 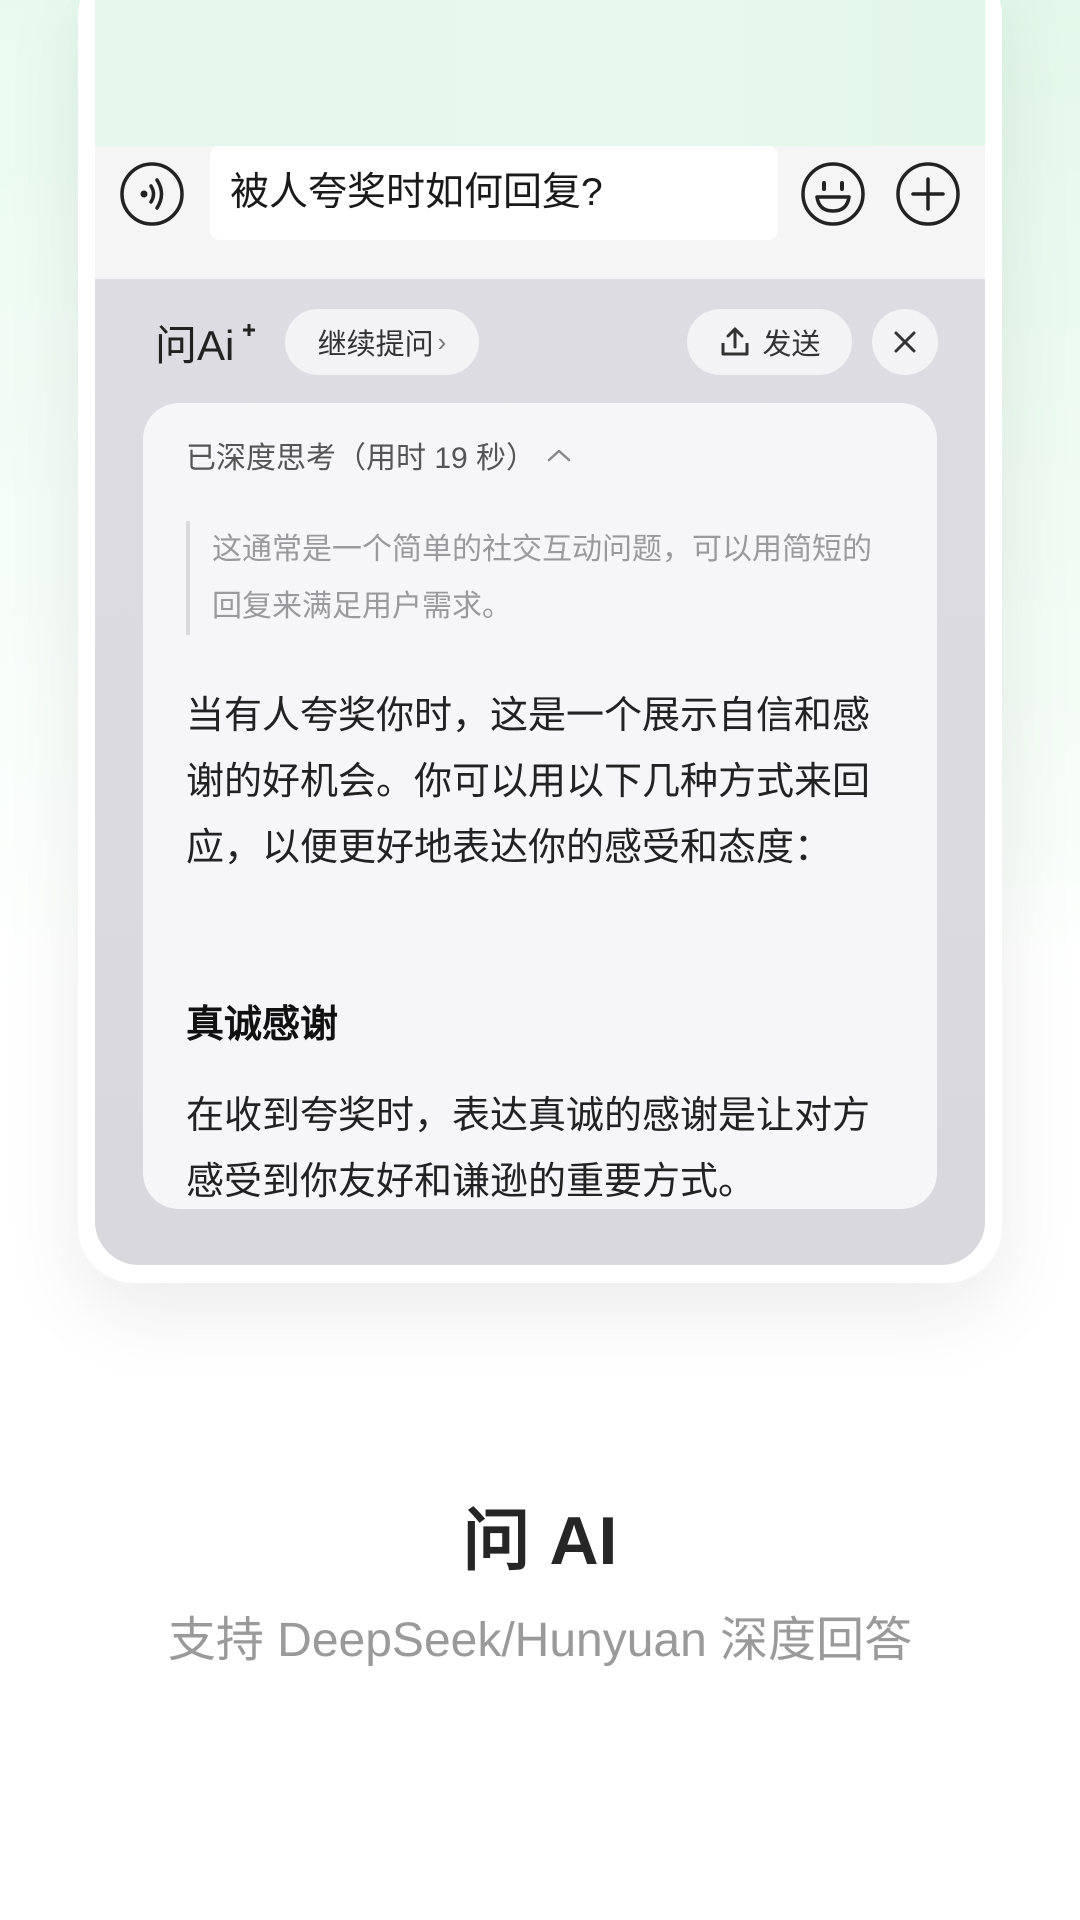 What do you see at coordinates (540, 1541) in the screenshot?
I see `feature-title: 问 AI` at bounding box center [540, 1541].